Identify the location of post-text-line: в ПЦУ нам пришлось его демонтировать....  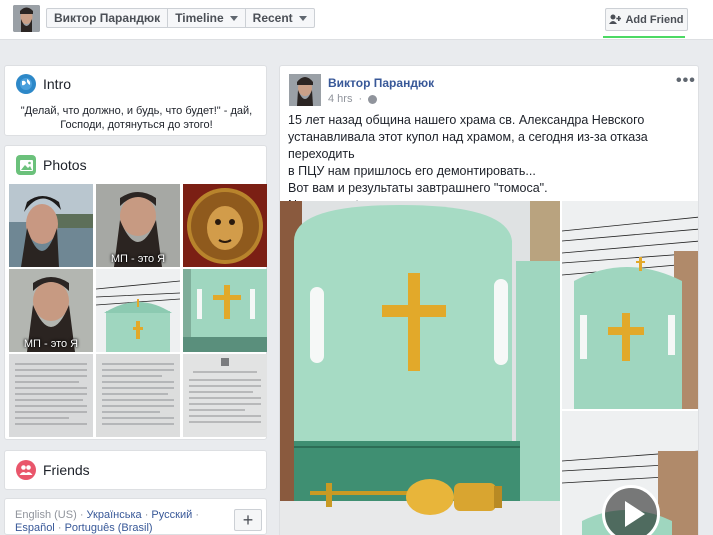
(412, 171).